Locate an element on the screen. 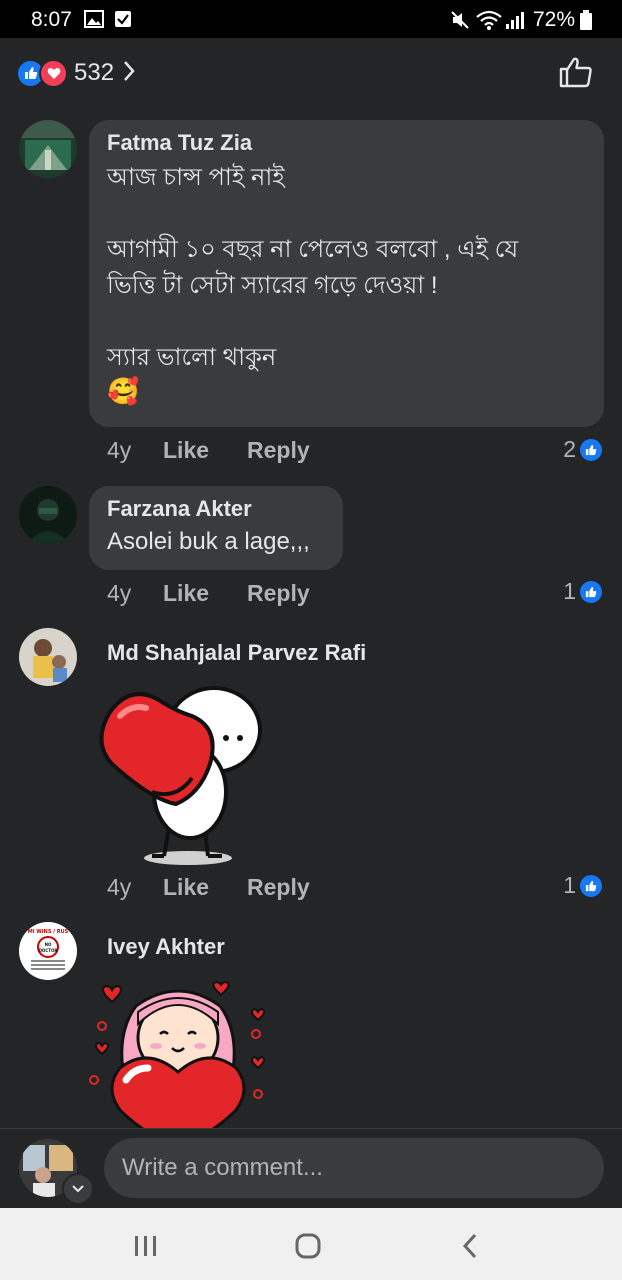 The height and width of the screenshot is (1280, 622). home-button is located at coordinates (308, 1246).